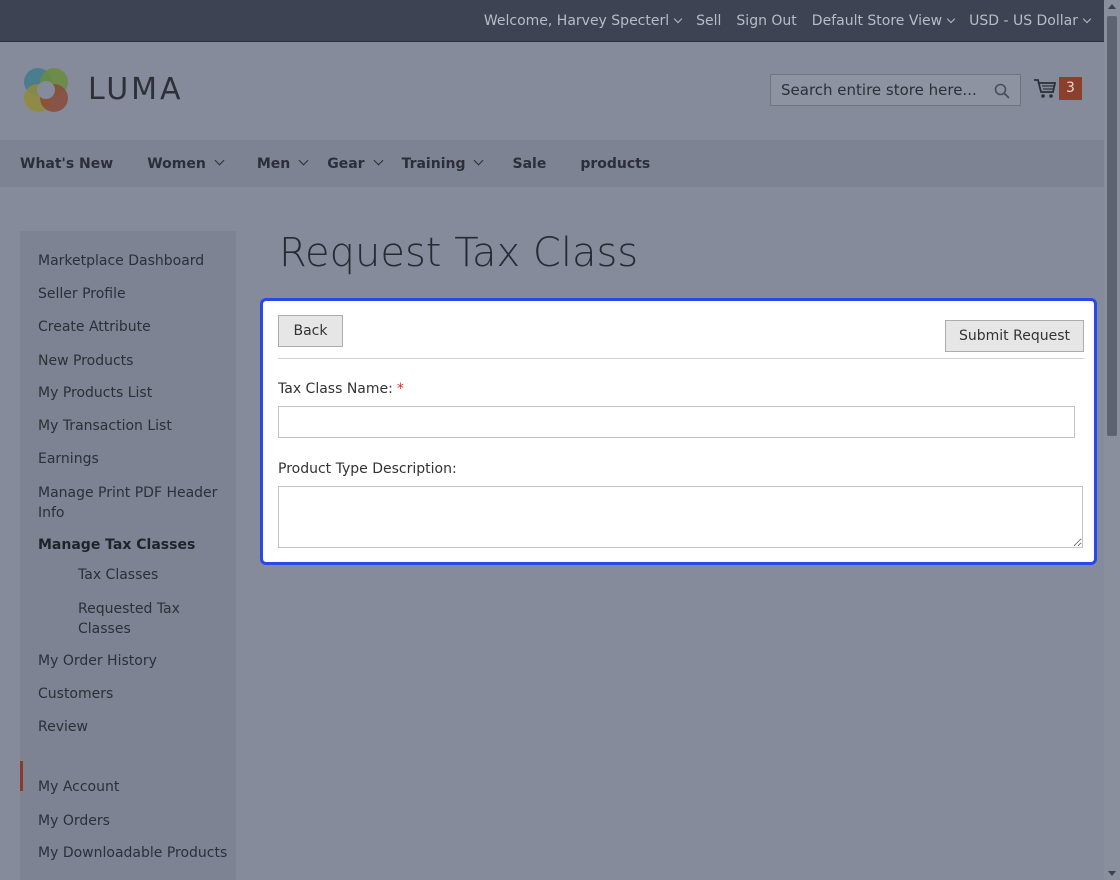 This screenshot has width=1120, height=880. I want to click on sidebar-subitem-tax-classes: Tax Classes, so click(143, 575).